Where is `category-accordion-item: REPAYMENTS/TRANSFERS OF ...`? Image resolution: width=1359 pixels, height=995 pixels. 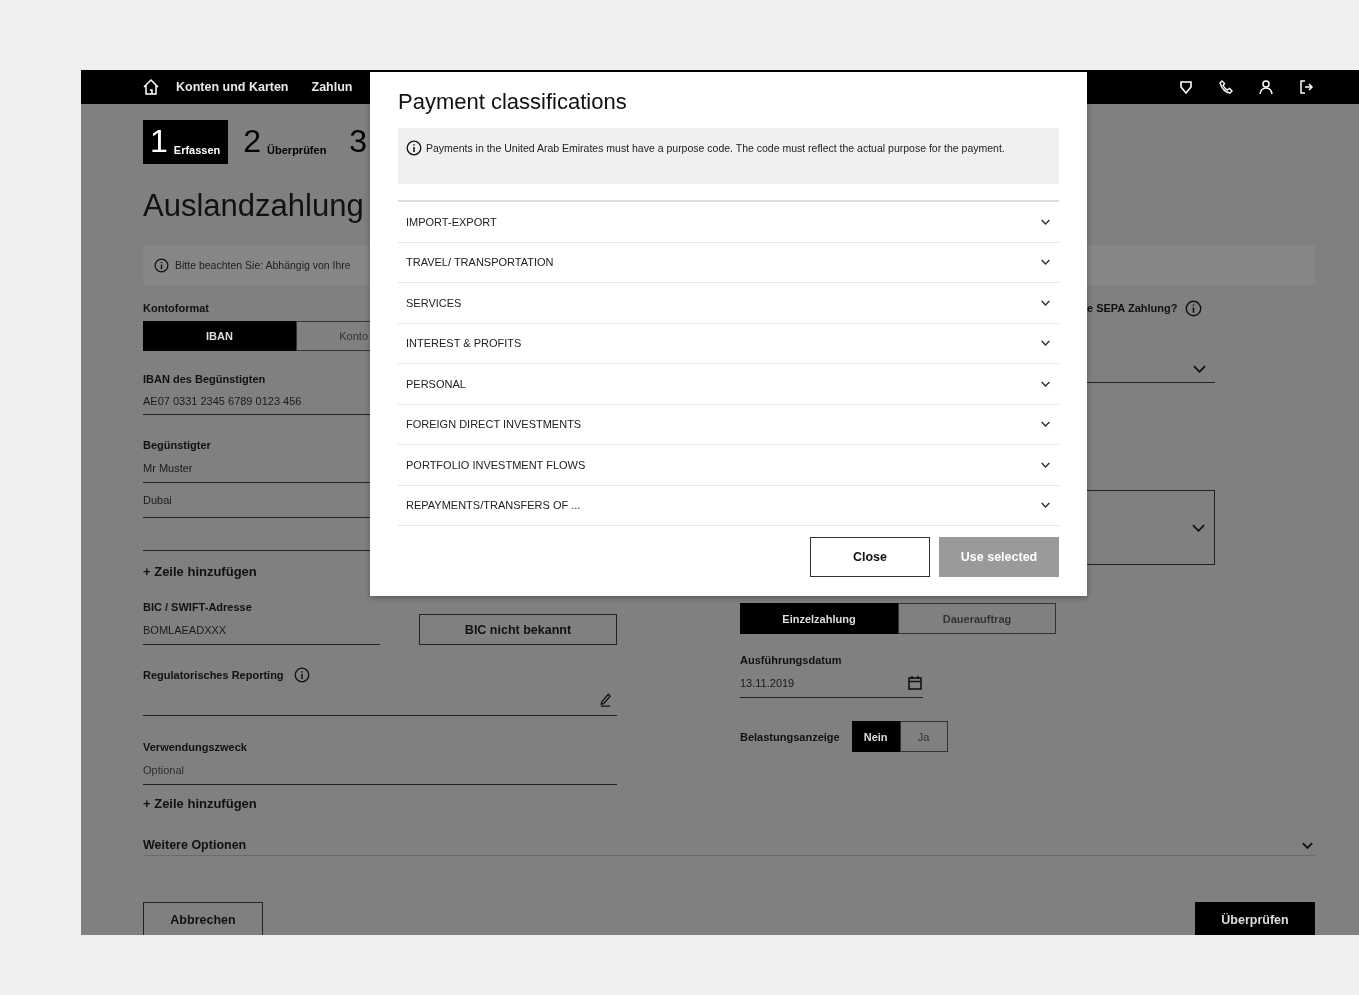
category-accordion-item: REPAYMENTS/TRANSFERS OF ... is located at coordinates (728, 505).